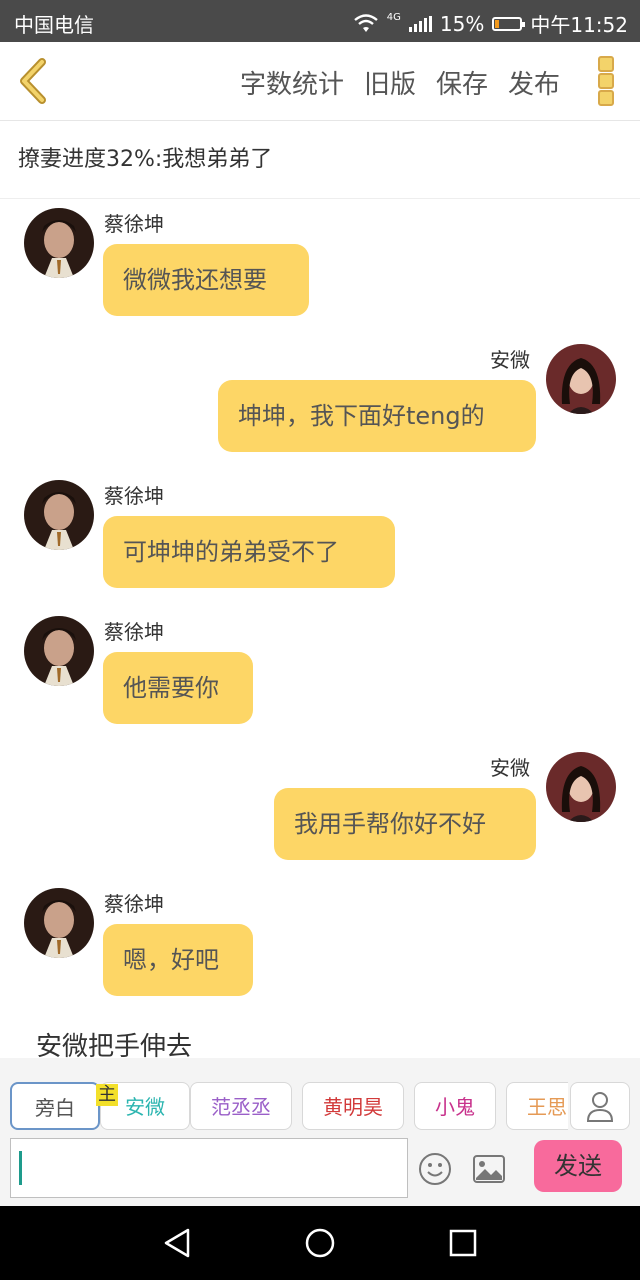  I want to click on character-chip-fanchengcheng: 范丞丞, so click(241, 1106).